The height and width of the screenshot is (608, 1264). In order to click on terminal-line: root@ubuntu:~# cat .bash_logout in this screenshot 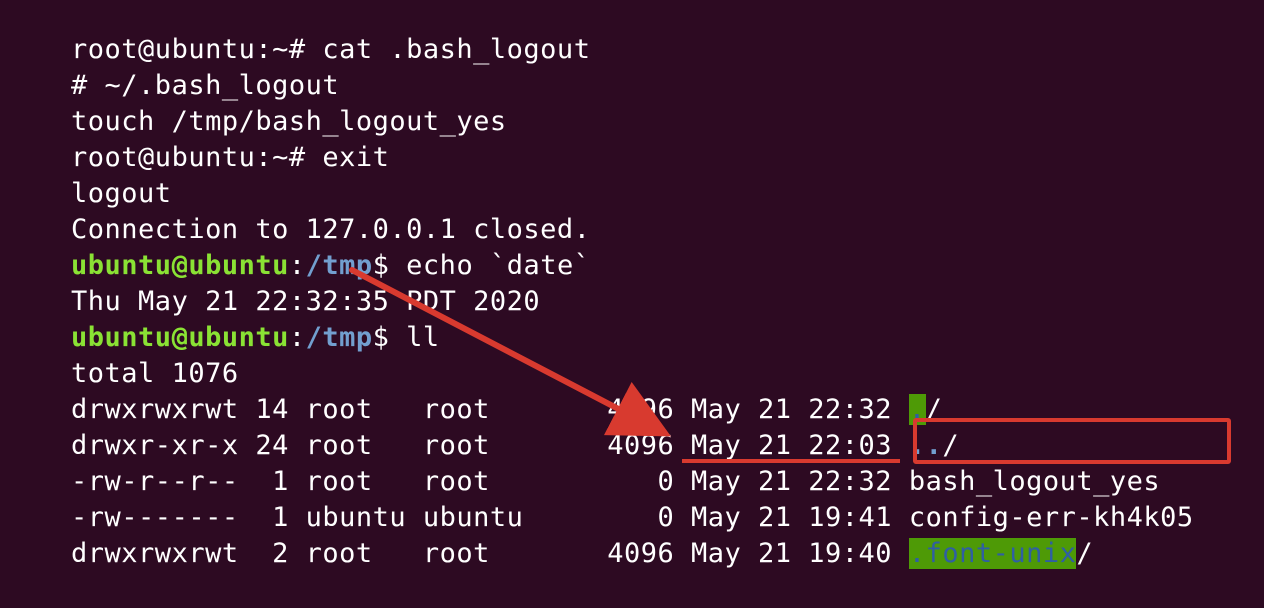, I will do `click(297, 32)`.